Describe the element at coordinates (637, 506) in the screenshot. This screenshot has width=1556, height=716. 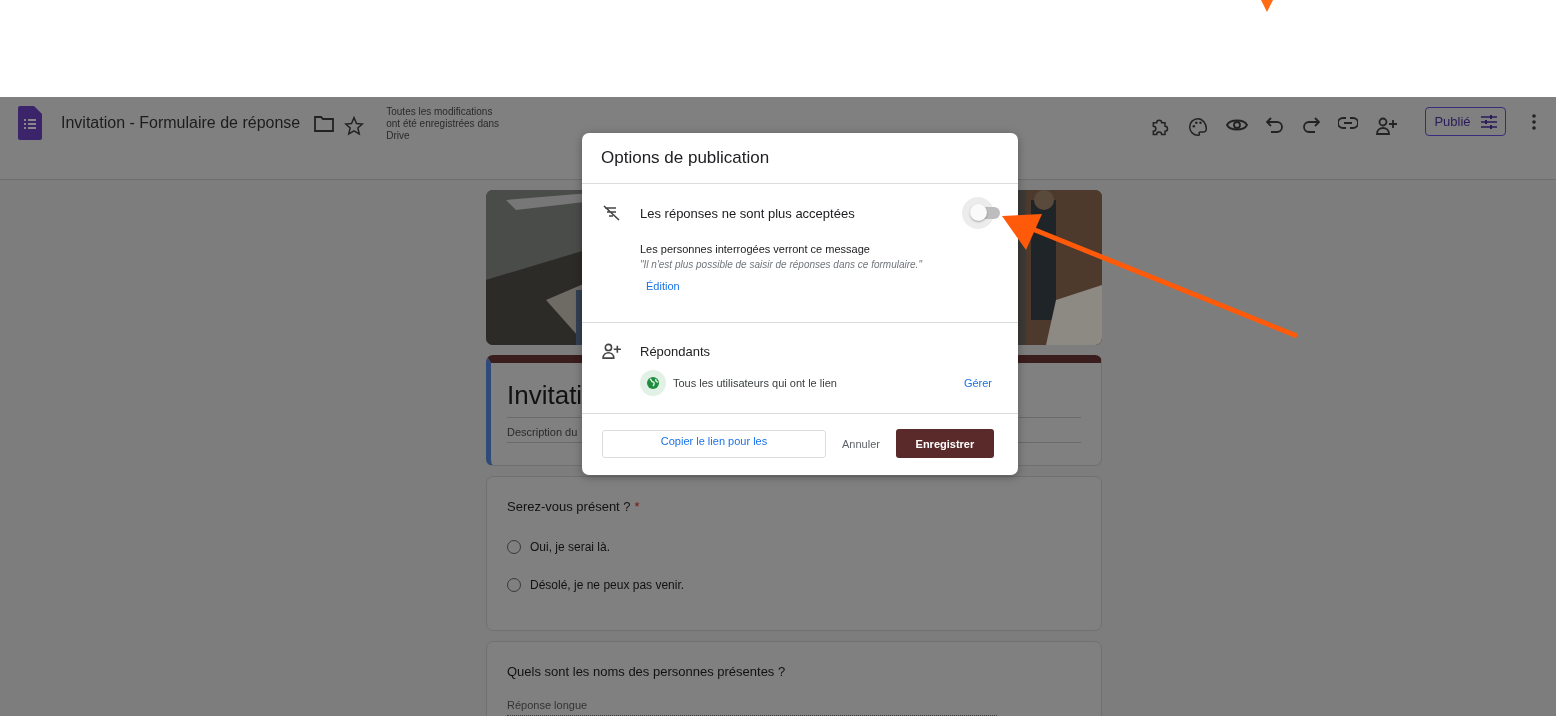
I see `required-mark: *` at that location.